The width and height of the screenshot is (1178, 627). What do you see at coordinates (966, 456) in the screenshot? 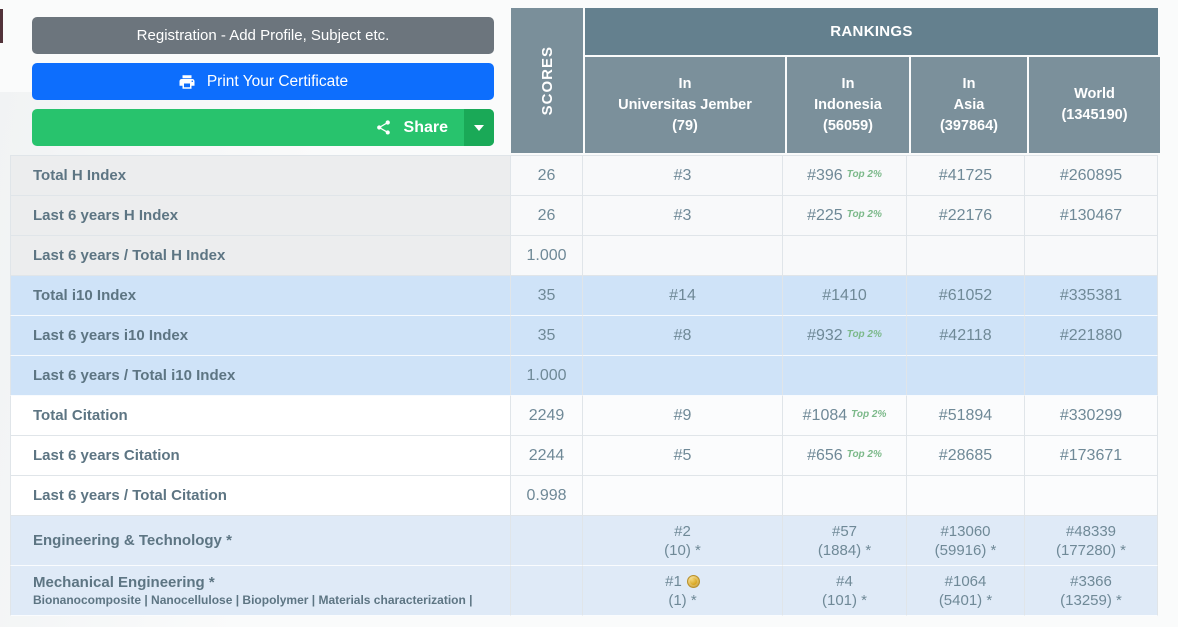
I see `rank-cell: #28685` at bounding box center [966, 456].